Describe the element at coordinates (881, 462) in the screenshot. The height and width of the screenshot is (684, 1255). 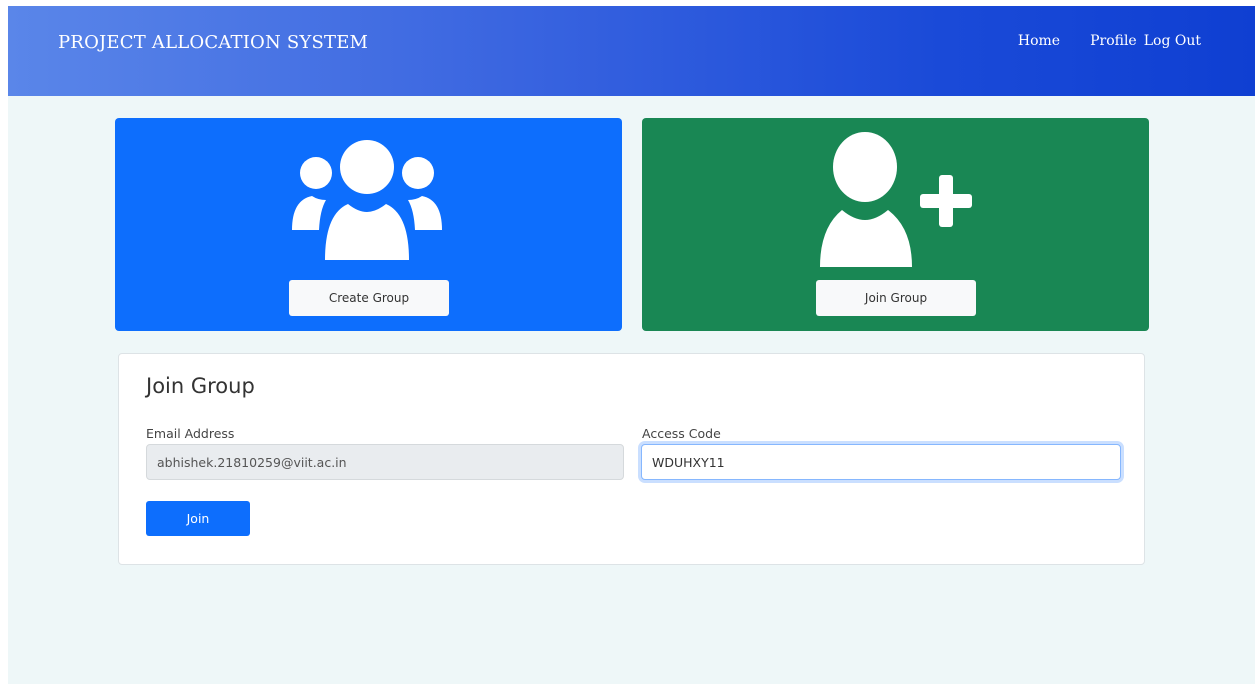
I see `access-code-field` at that location.